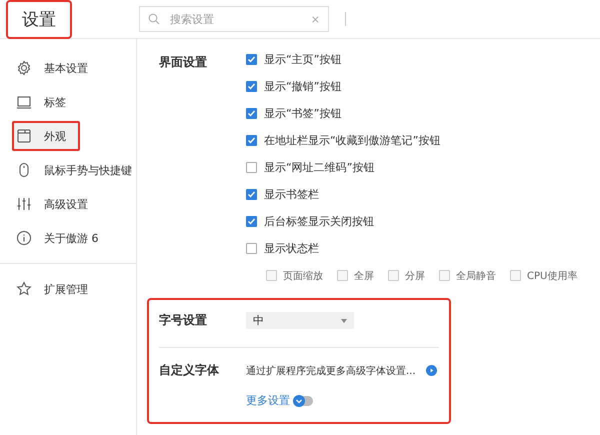 The width and height of the screenshot is (600, 435). What do you see at coordinates (291, 248) in the screenshot?
I see `checkbox-label: 显示状态栏` at bounding box center [291, 248].